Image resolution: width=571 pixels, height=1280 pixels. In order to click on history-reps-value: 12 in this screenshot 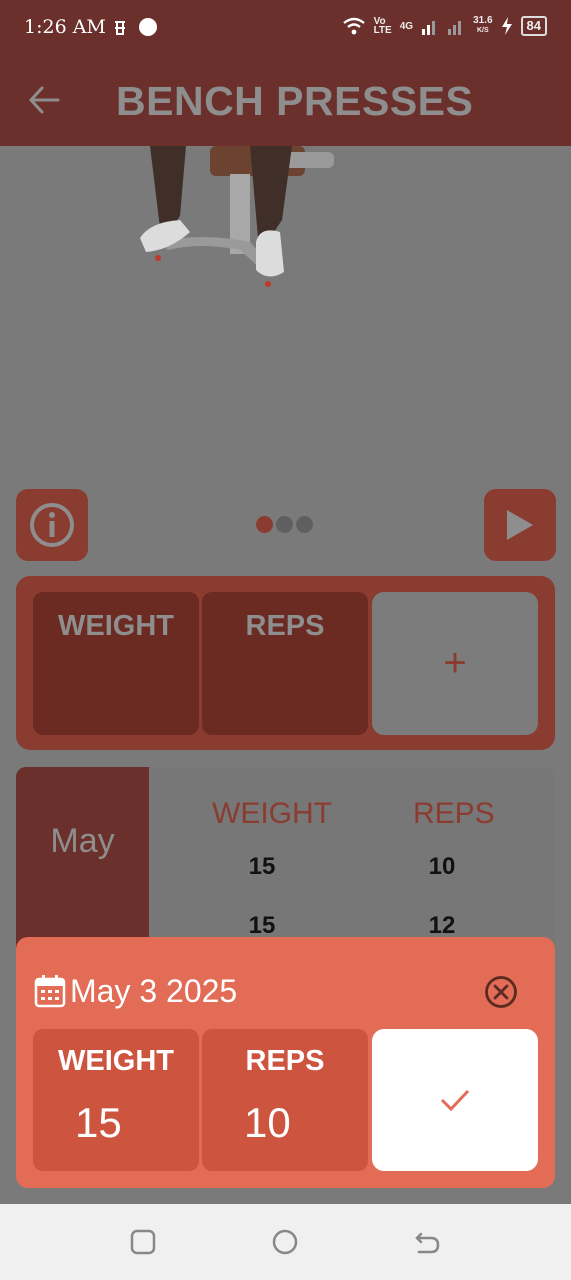, I will do `click(442, 925)`.